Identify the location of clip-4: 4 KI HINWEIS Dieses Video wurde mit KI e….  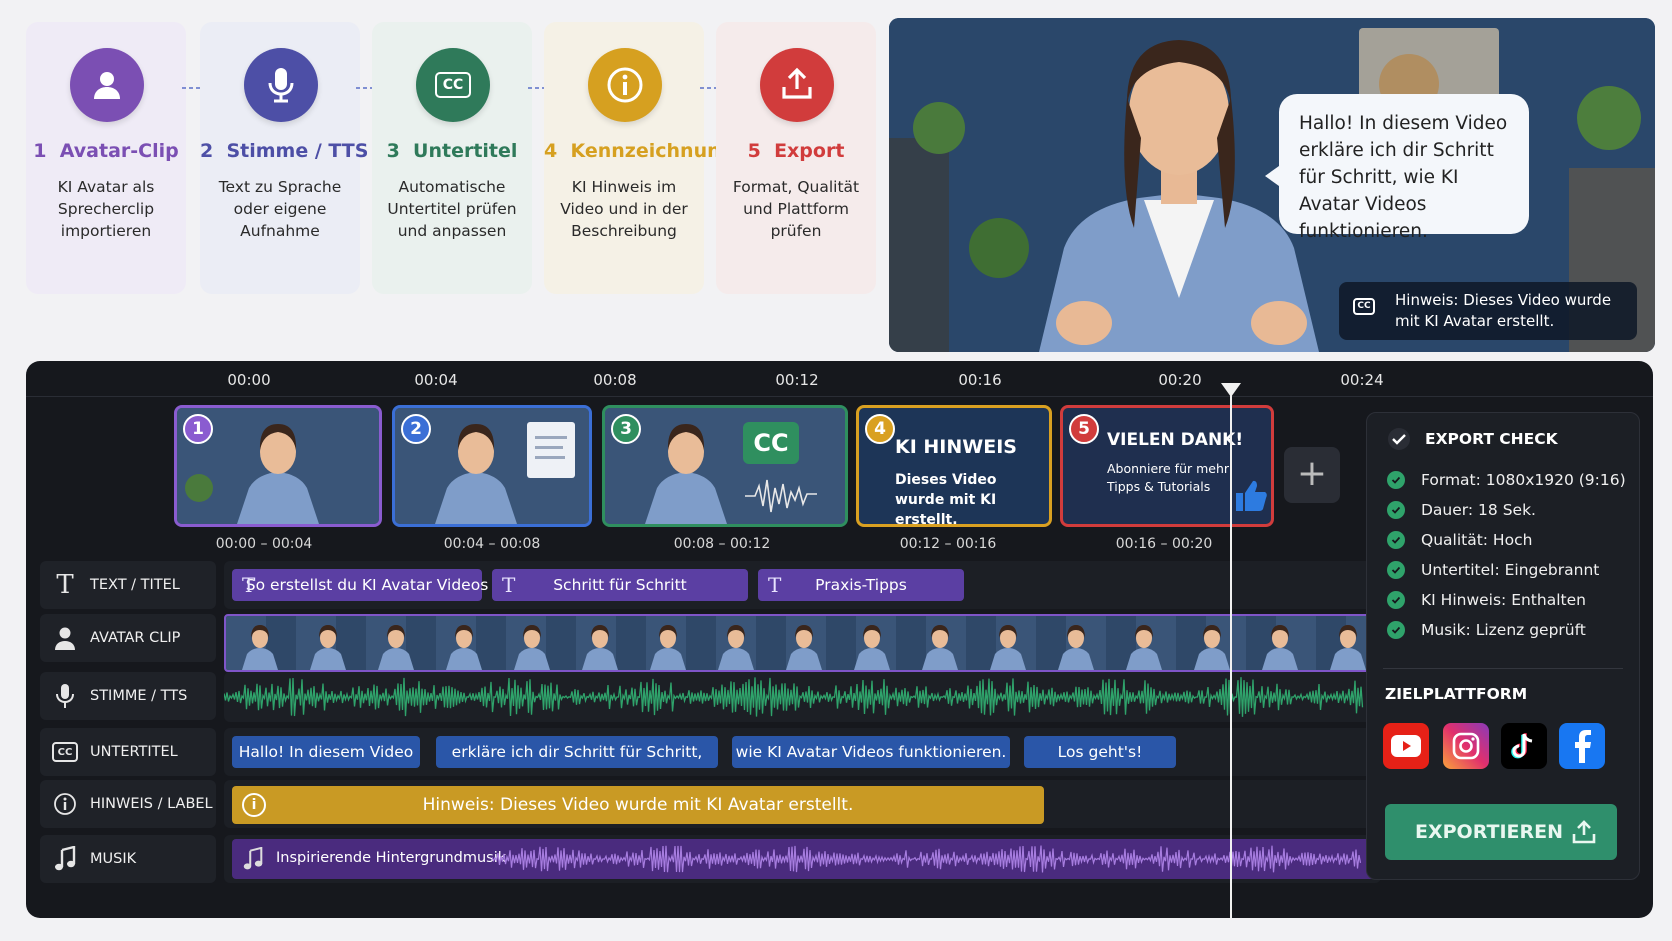
(954, 466).